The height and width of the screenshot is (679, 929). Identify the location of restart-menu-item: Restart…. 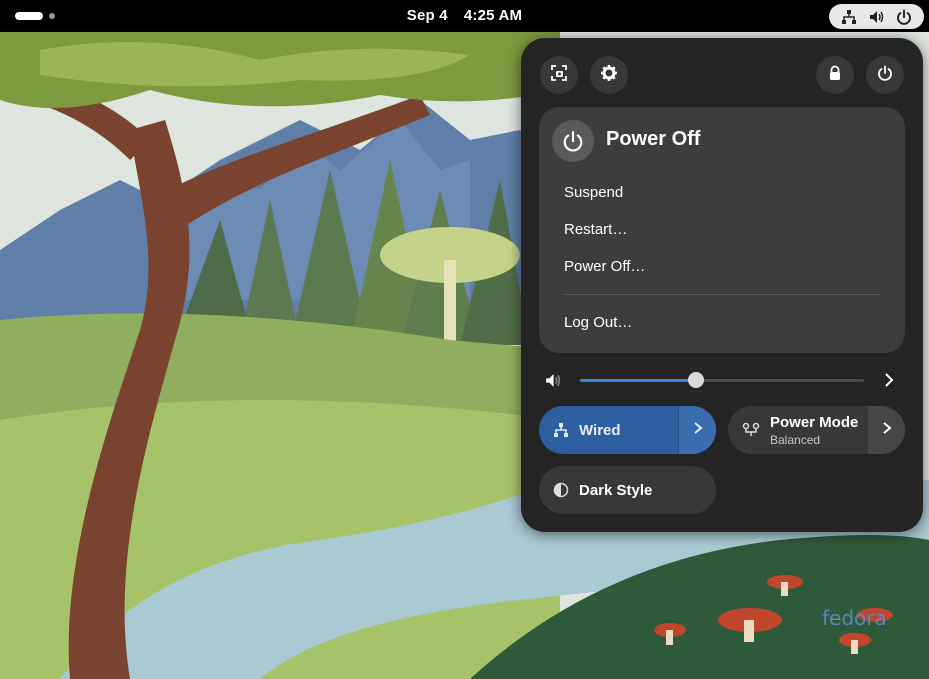
(595, 229).